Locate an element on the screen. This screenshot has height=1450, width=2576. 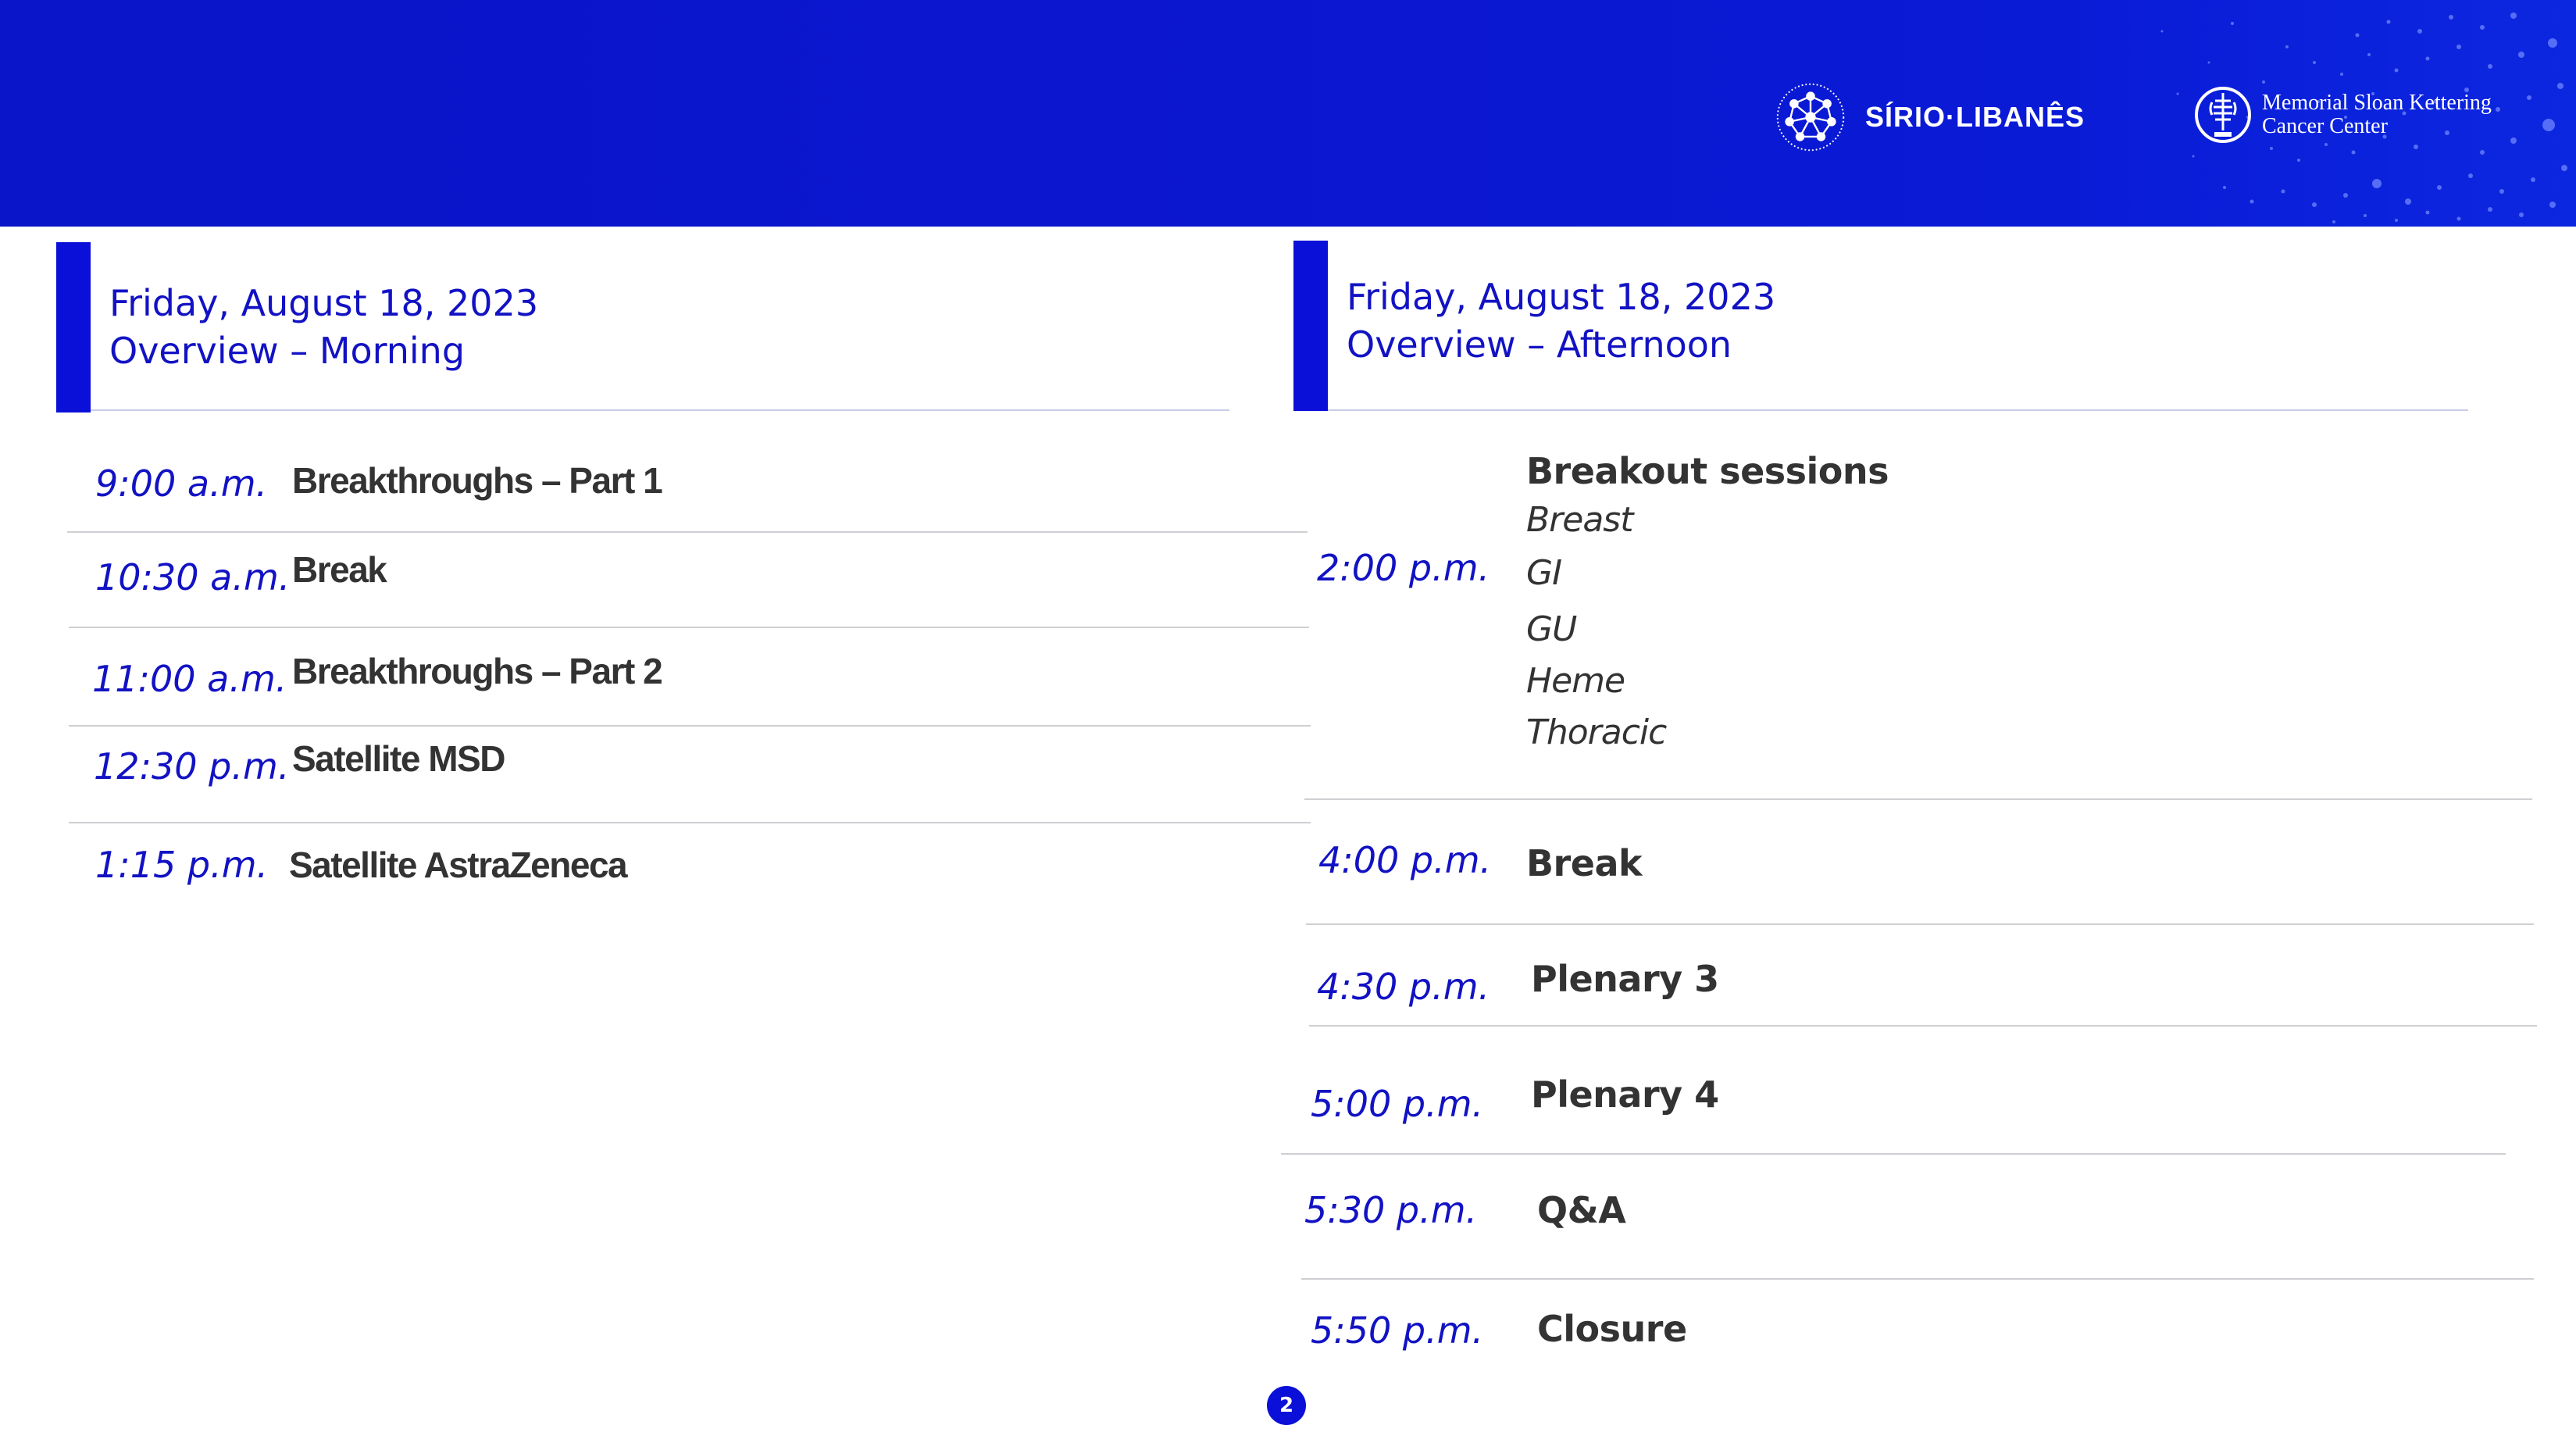
morning-event-3: Breakthroughs – Part 2 is located at coordinates (477, 671).